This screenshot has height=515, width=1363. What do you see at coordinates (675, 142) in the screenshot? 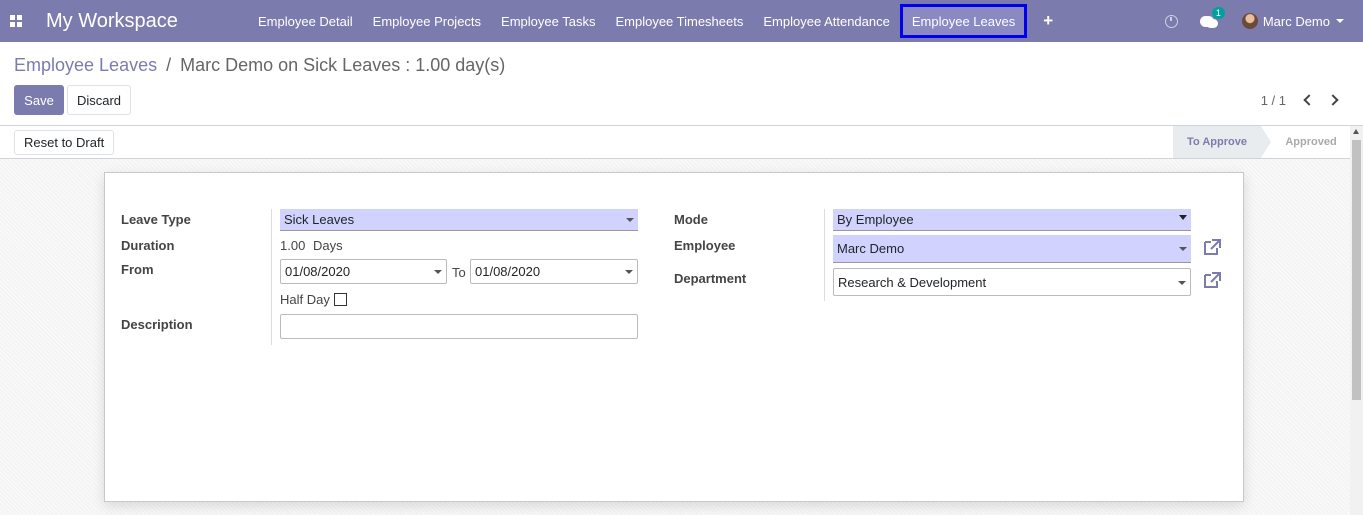
I see `form-statusbar: Reset to Draft To Approve Approved` at bounding box center [675, 142].